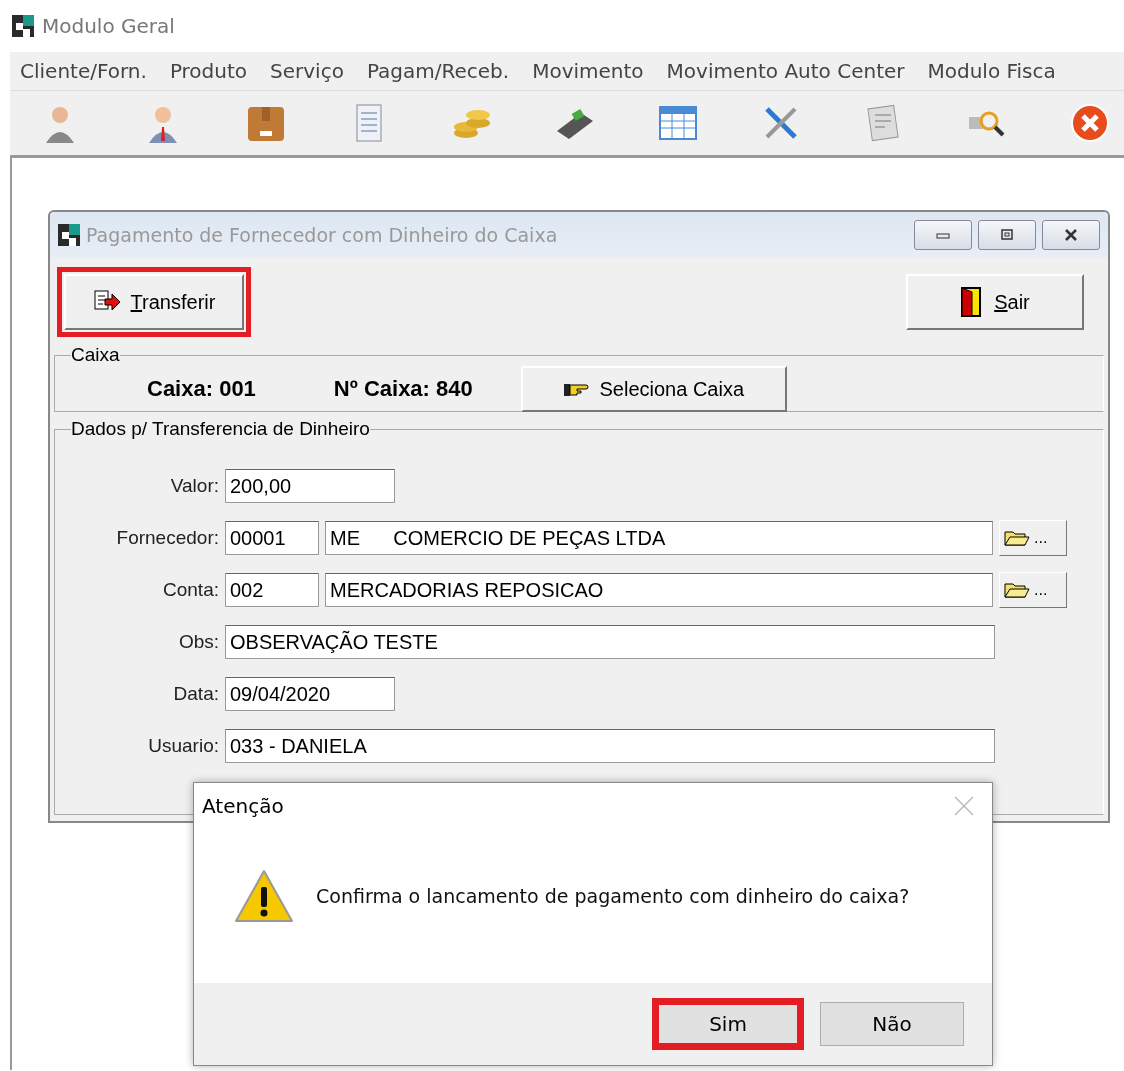 The height and width of the screenshot is (1071, 1124). I want to click on minimize-icon, so click(943, 235).